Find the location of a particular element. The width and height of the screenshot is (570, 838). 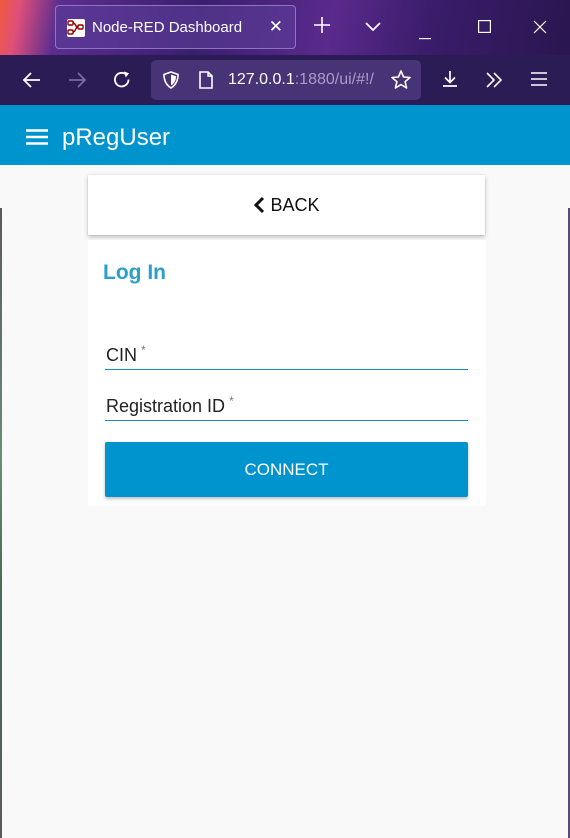

back-button: BACK is located at coordinates (286, 205).